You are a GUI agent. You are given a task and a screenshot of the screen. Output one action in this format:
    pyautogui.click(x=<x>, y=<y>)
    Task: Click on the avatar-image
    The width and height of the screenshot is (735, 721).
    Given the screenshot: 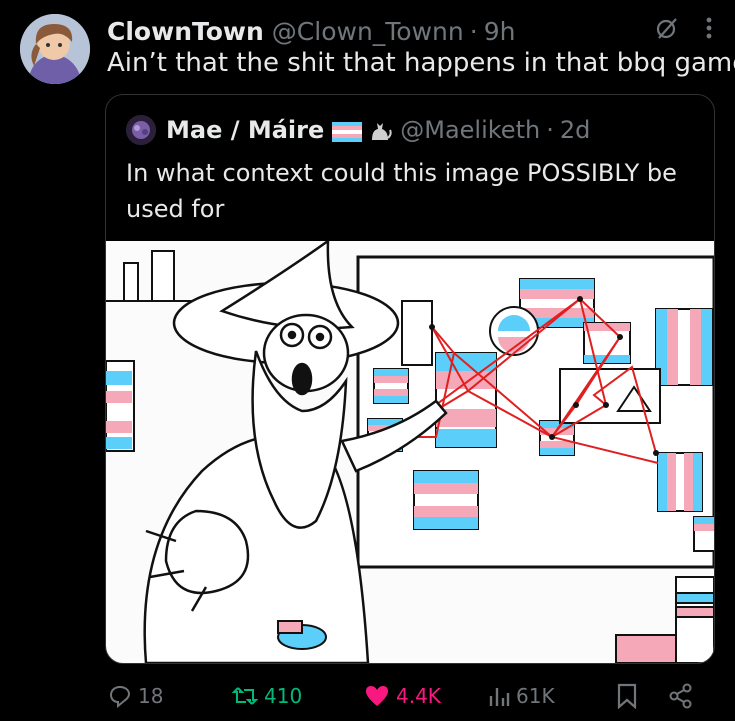 What is the action you would take?
    pyautogui.click(x=55, y=49)
    